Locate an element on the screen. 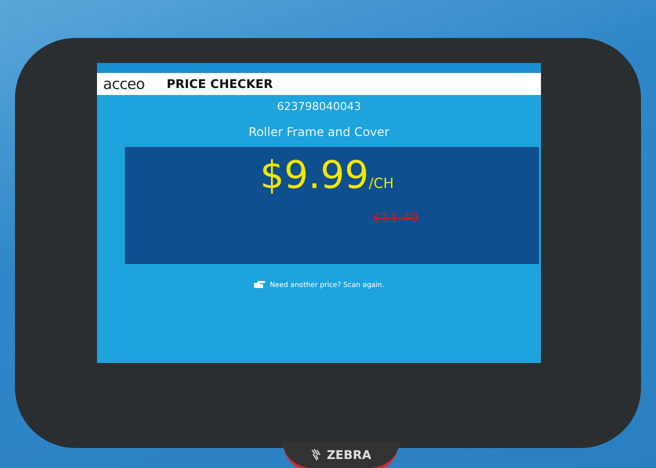 This screenshot has width=656, height=468. brand-name: ZEBRA is located at coordinates (349, 455).